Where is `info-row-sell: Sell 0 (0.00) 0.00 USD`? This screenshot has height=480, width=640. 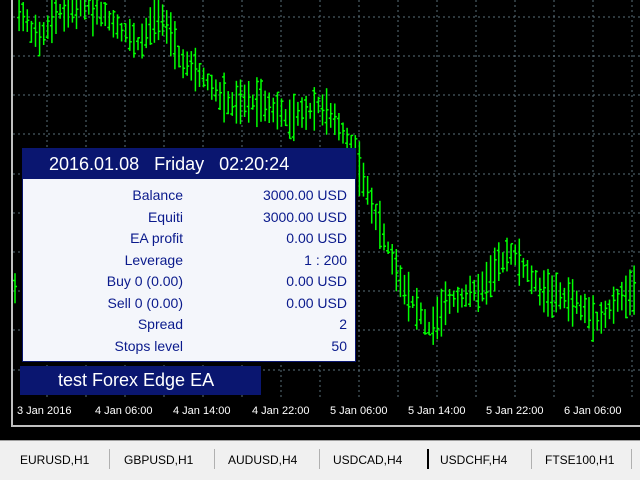 info-row-sell: Sell 0 (0.00) 0.00 USD is located at coordinates (189, 304).